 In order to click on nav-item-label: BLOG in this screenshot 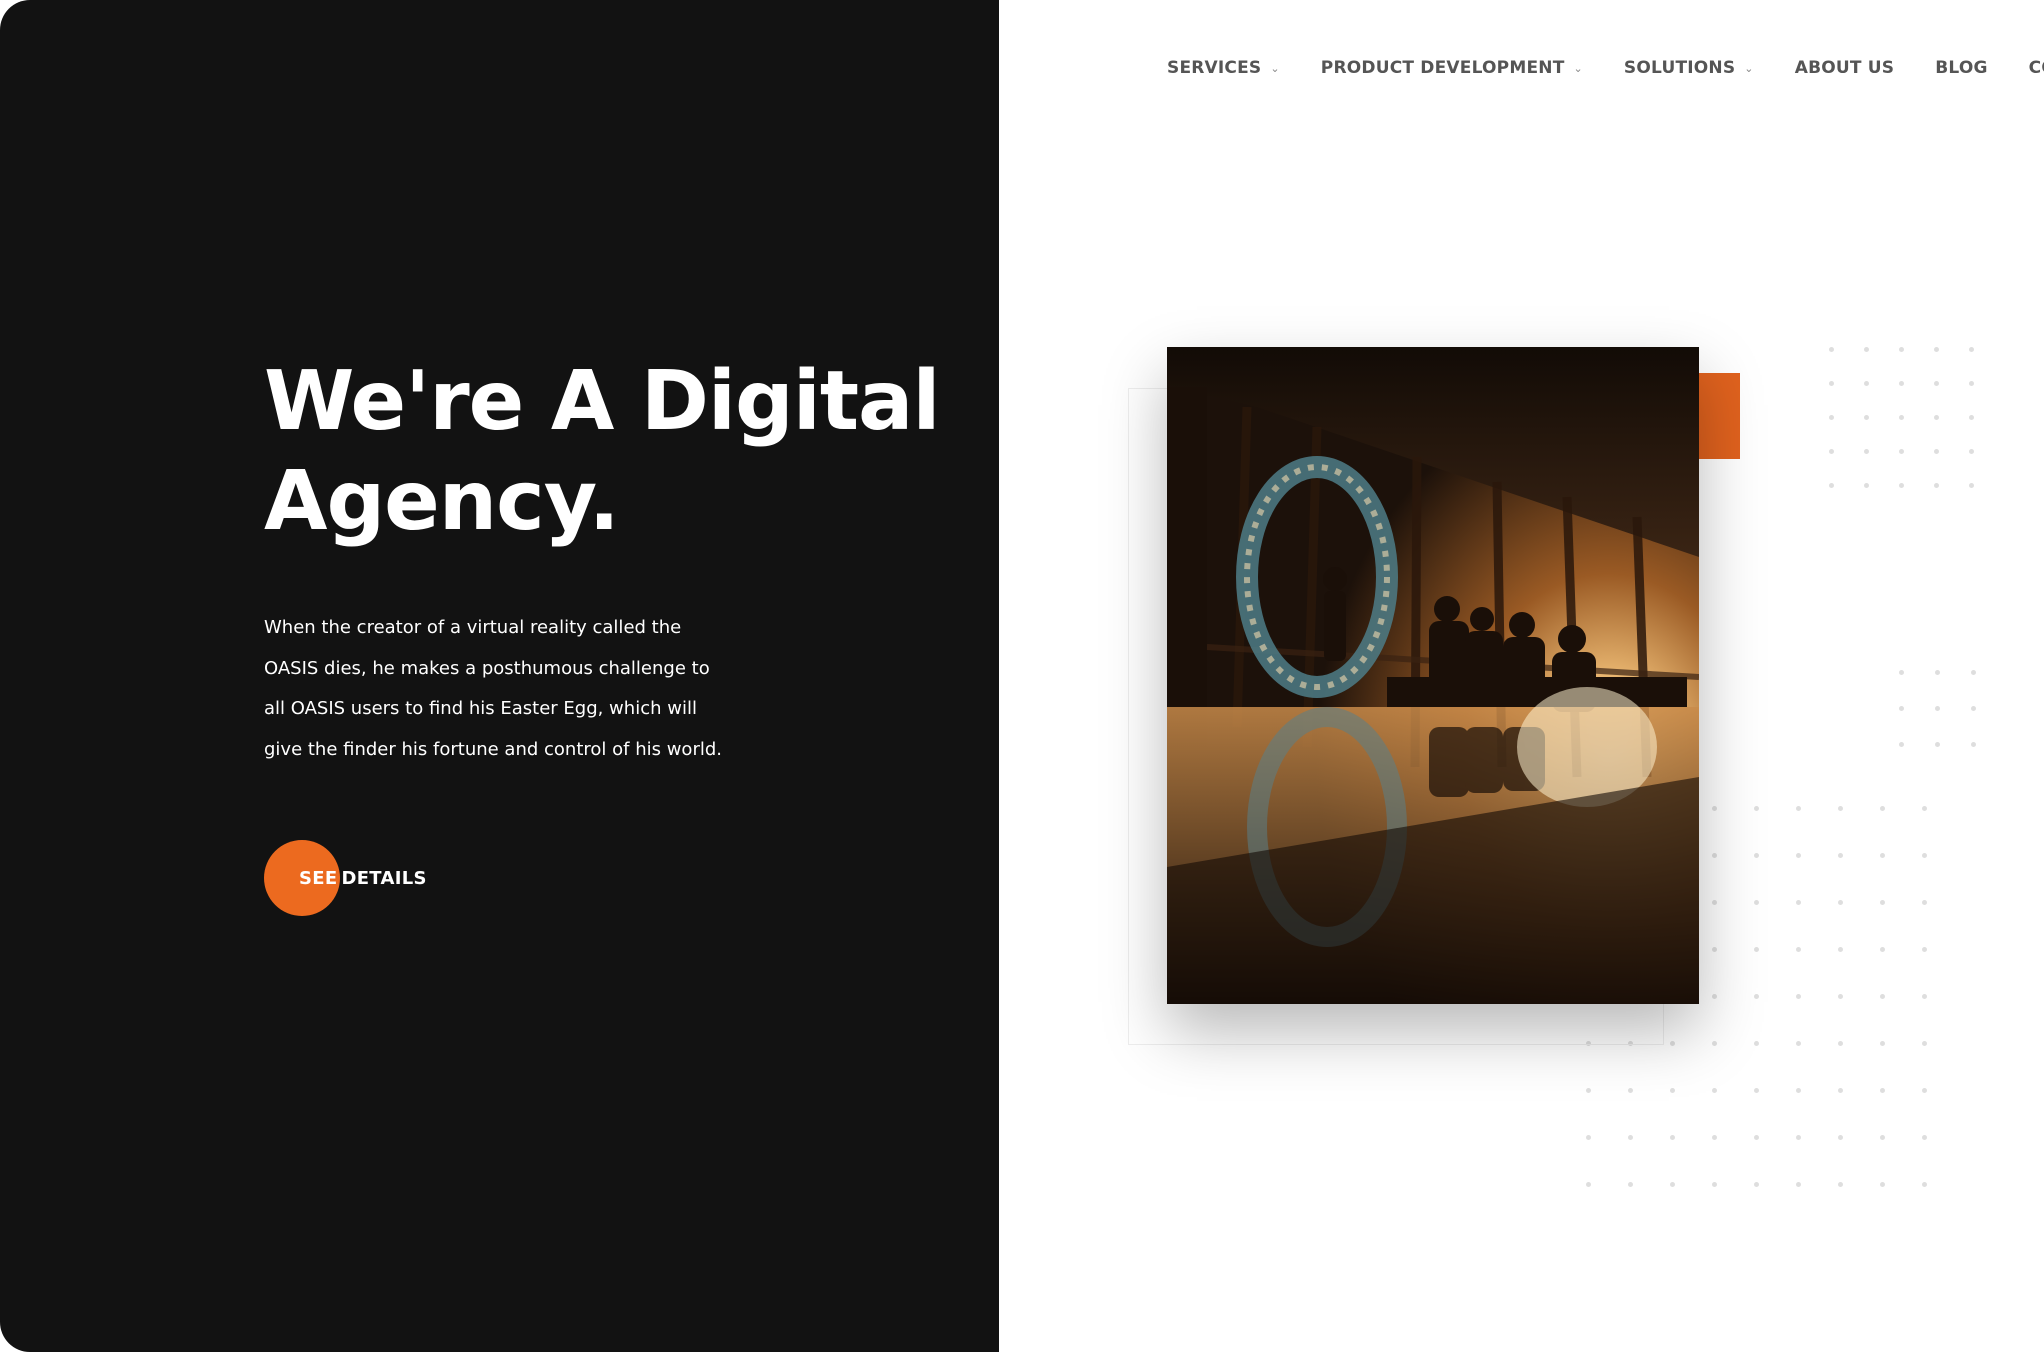, I will do `click(1961, 68)`.